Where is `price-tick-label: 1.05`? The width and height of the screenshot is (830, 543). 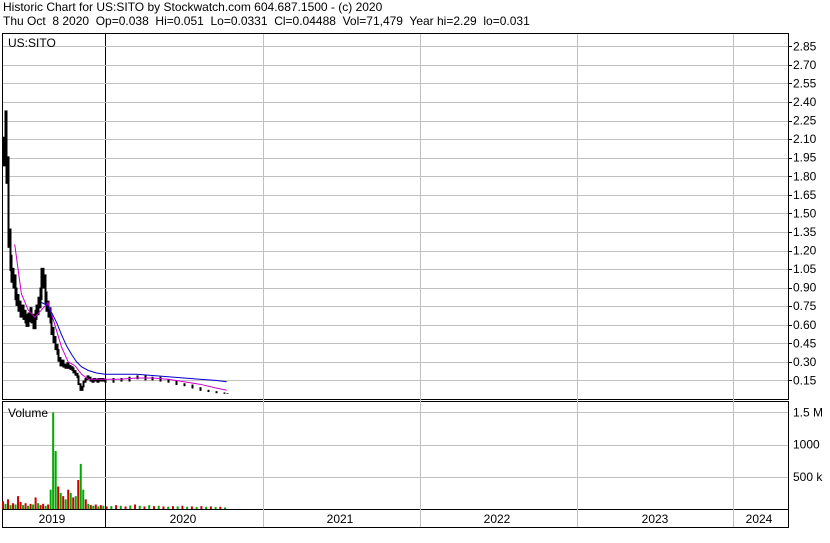
price-tick-label: 1.05 is located at coordinates (805, 269).